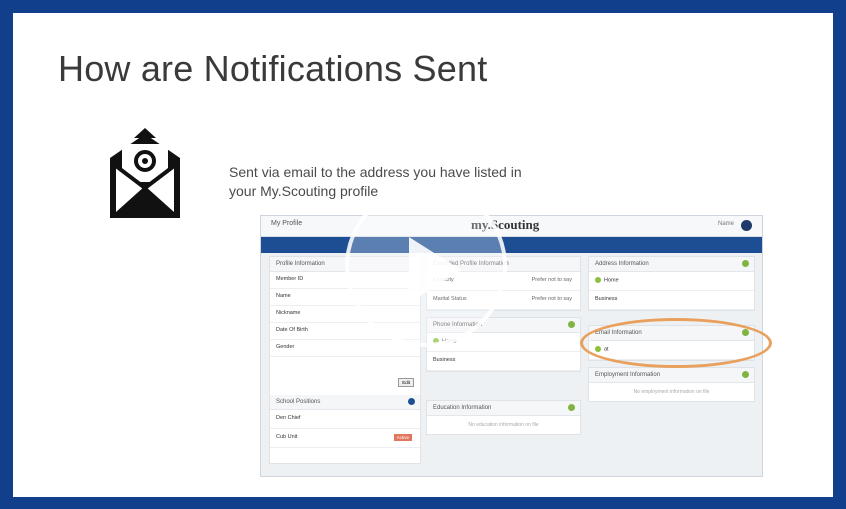 This screenshot has height=509, width=846. I want to click on list-item: Home, so click(671, 281).